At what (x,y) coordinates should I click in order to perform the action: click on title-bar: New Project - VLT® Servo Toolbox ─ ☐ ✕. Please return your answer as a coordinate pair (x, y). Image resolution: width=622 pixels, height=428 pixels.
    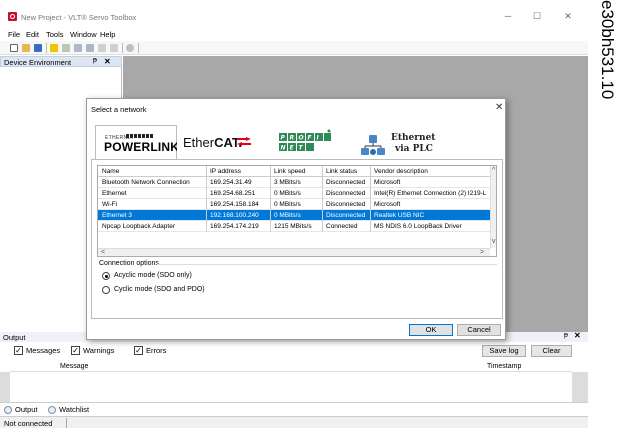
    Looking at the image, I should click on (294, 14).